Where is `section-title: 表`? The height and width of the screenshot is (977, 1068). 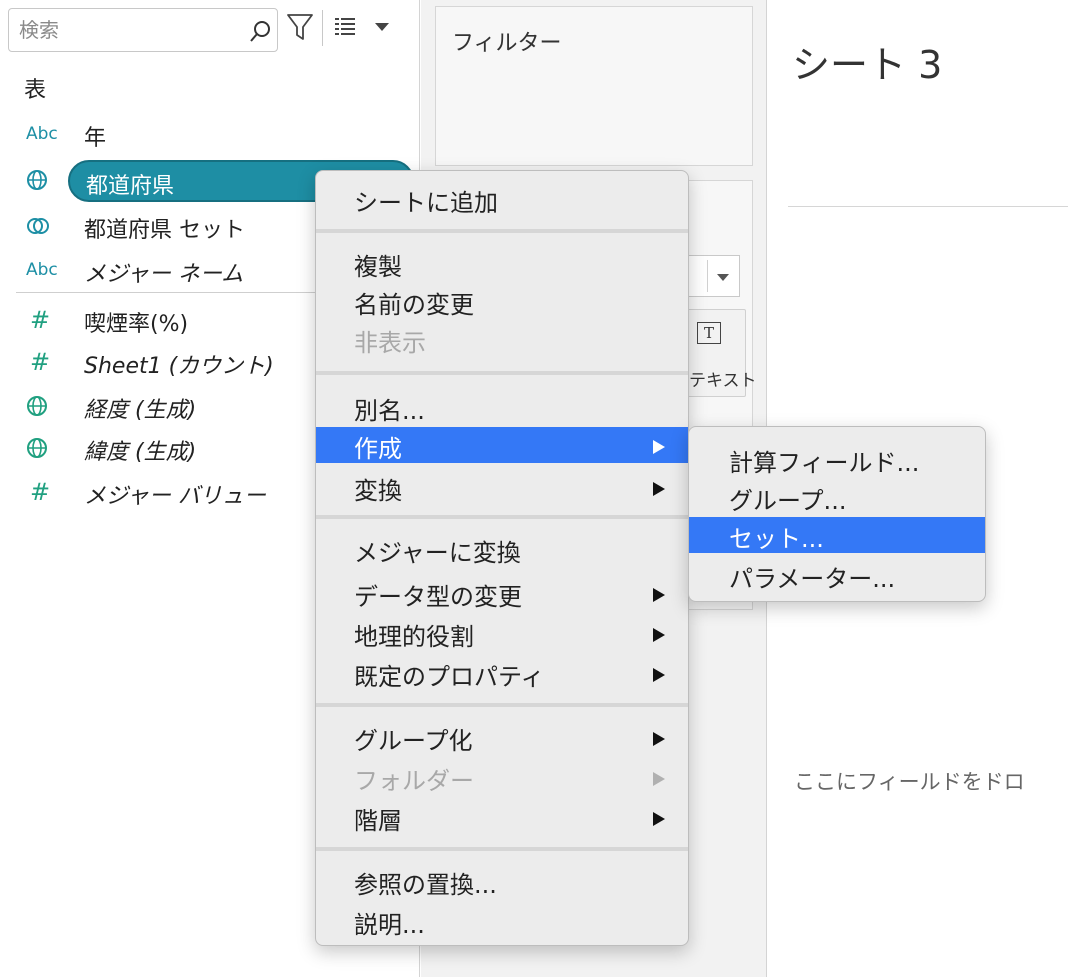
section-title: 表 is located at coordinates (35, 90).